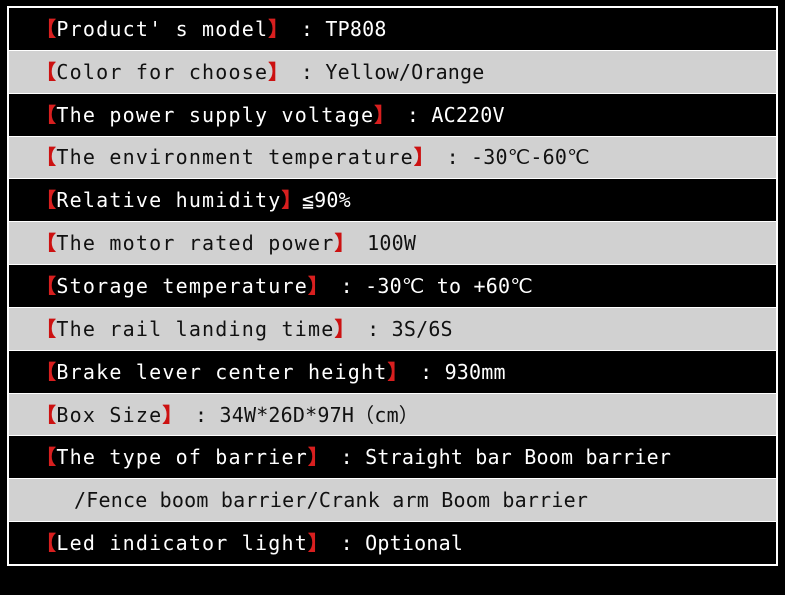  Describe the element at coordinates (222, 371) in the screenshot. I see `spec-label: Brake lever center height` at that location.